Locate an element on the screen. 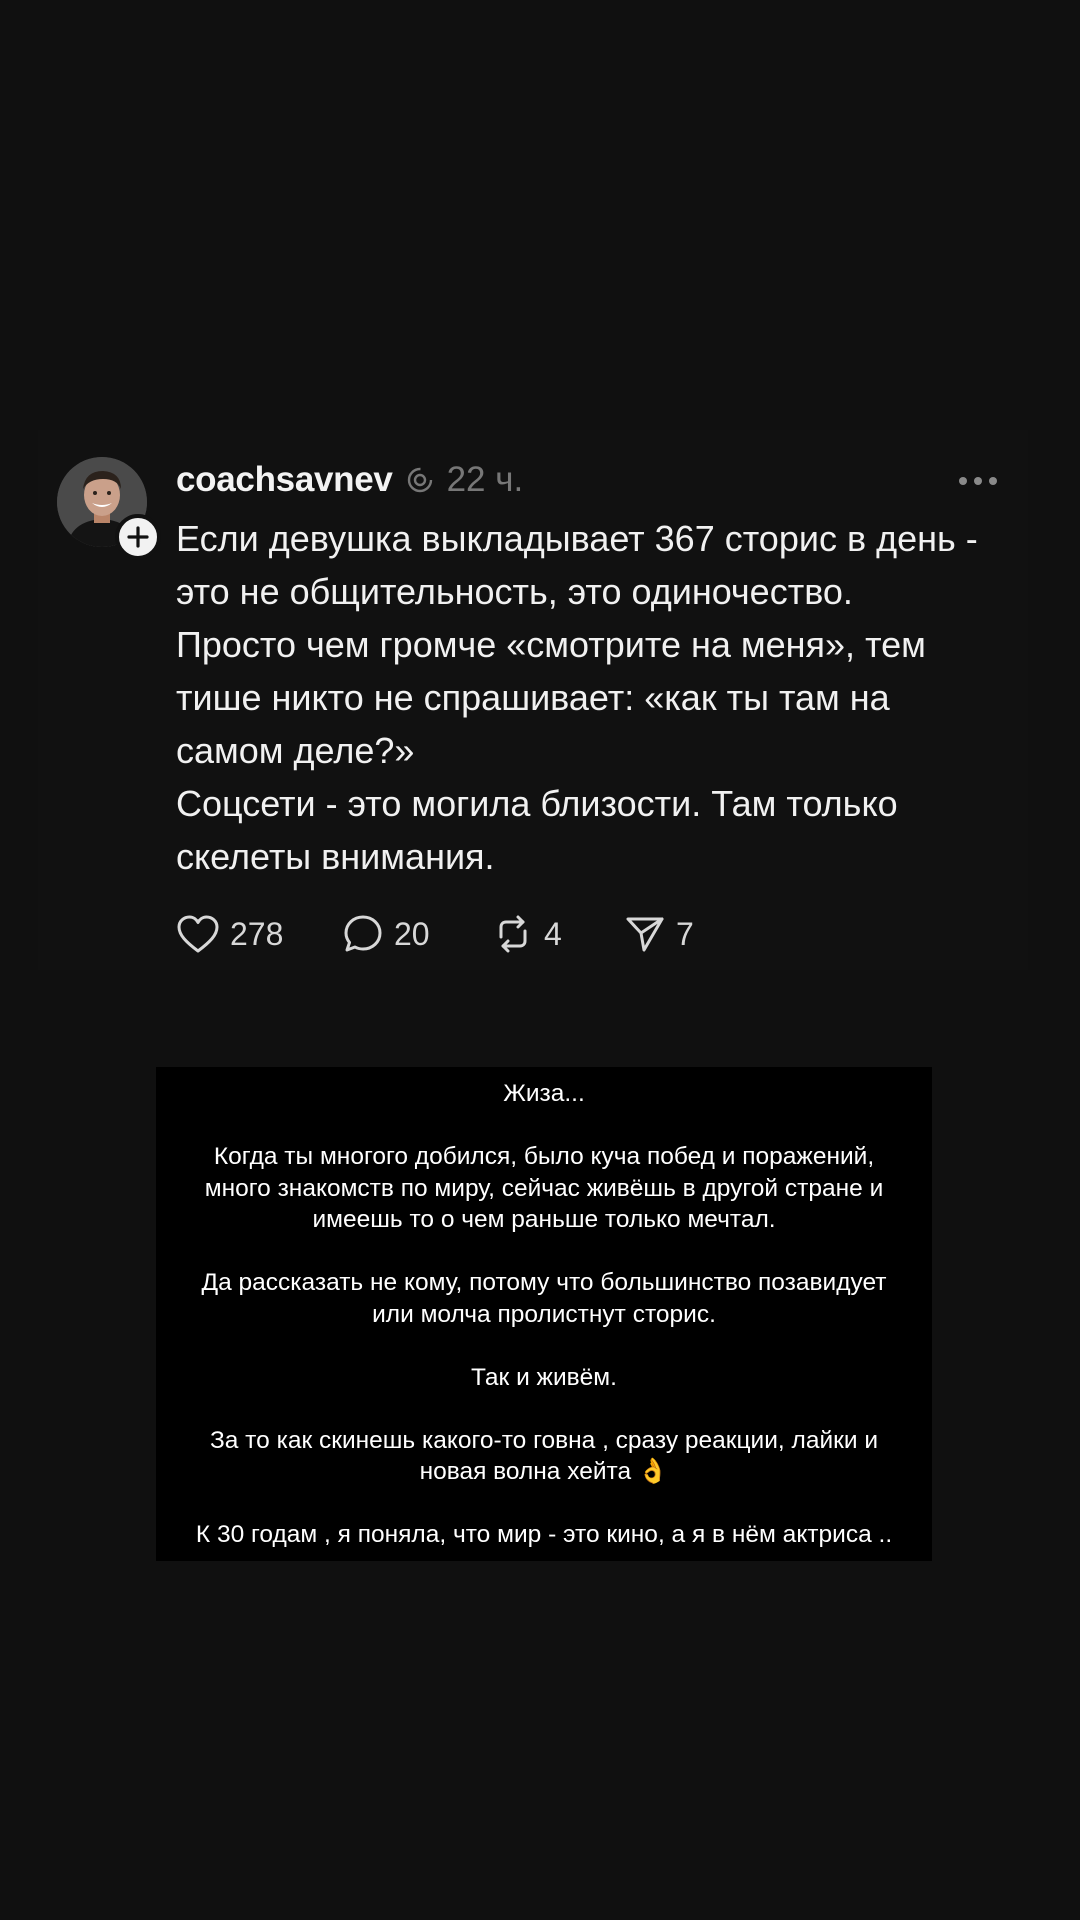 Image resolution: width=1080 pixels, height=1920 pixels. like-count: 278 is located at coordinates (257, 933).